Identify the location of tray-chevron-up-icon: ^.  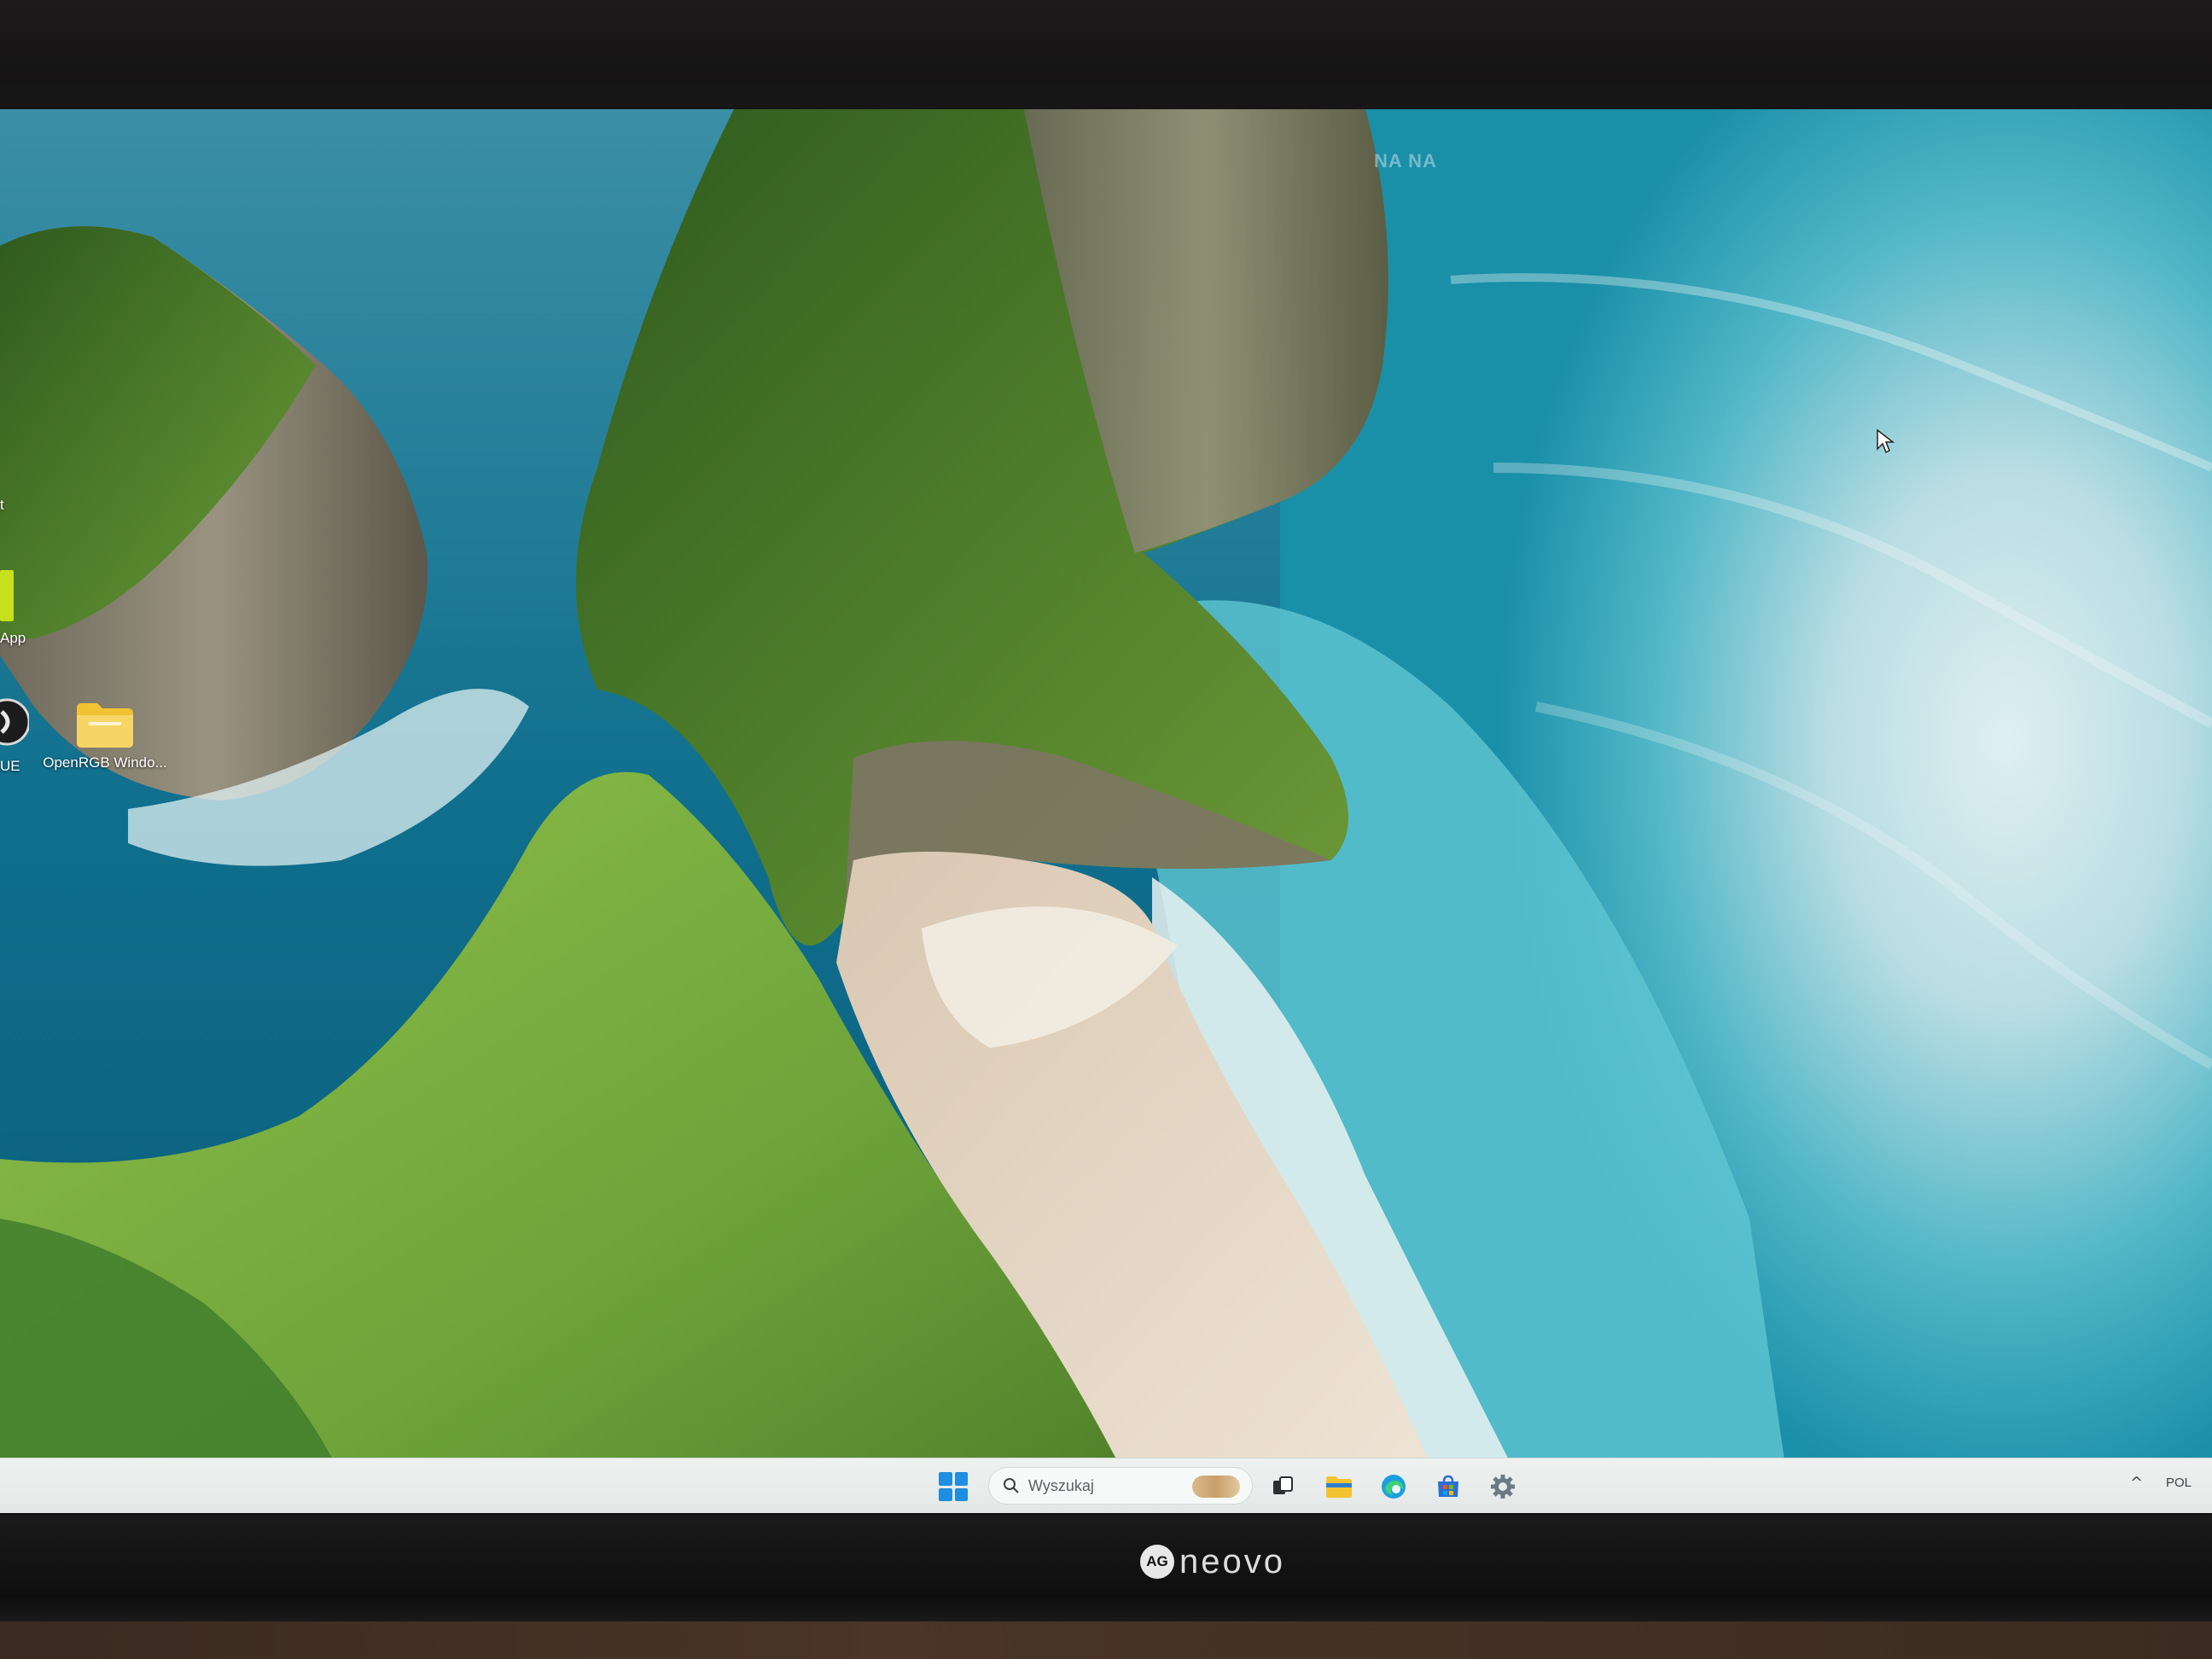
(2136, 1483).